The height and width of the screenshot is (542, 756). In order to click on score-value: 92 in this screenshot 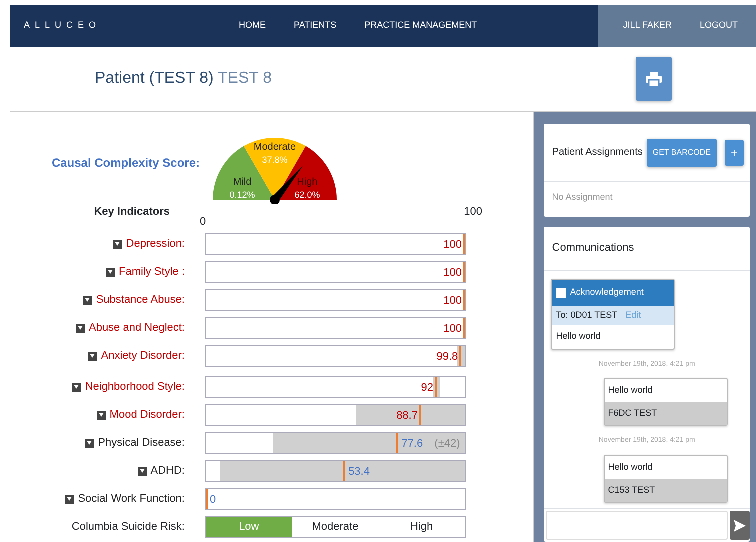, I will do `click(427, 388)`.